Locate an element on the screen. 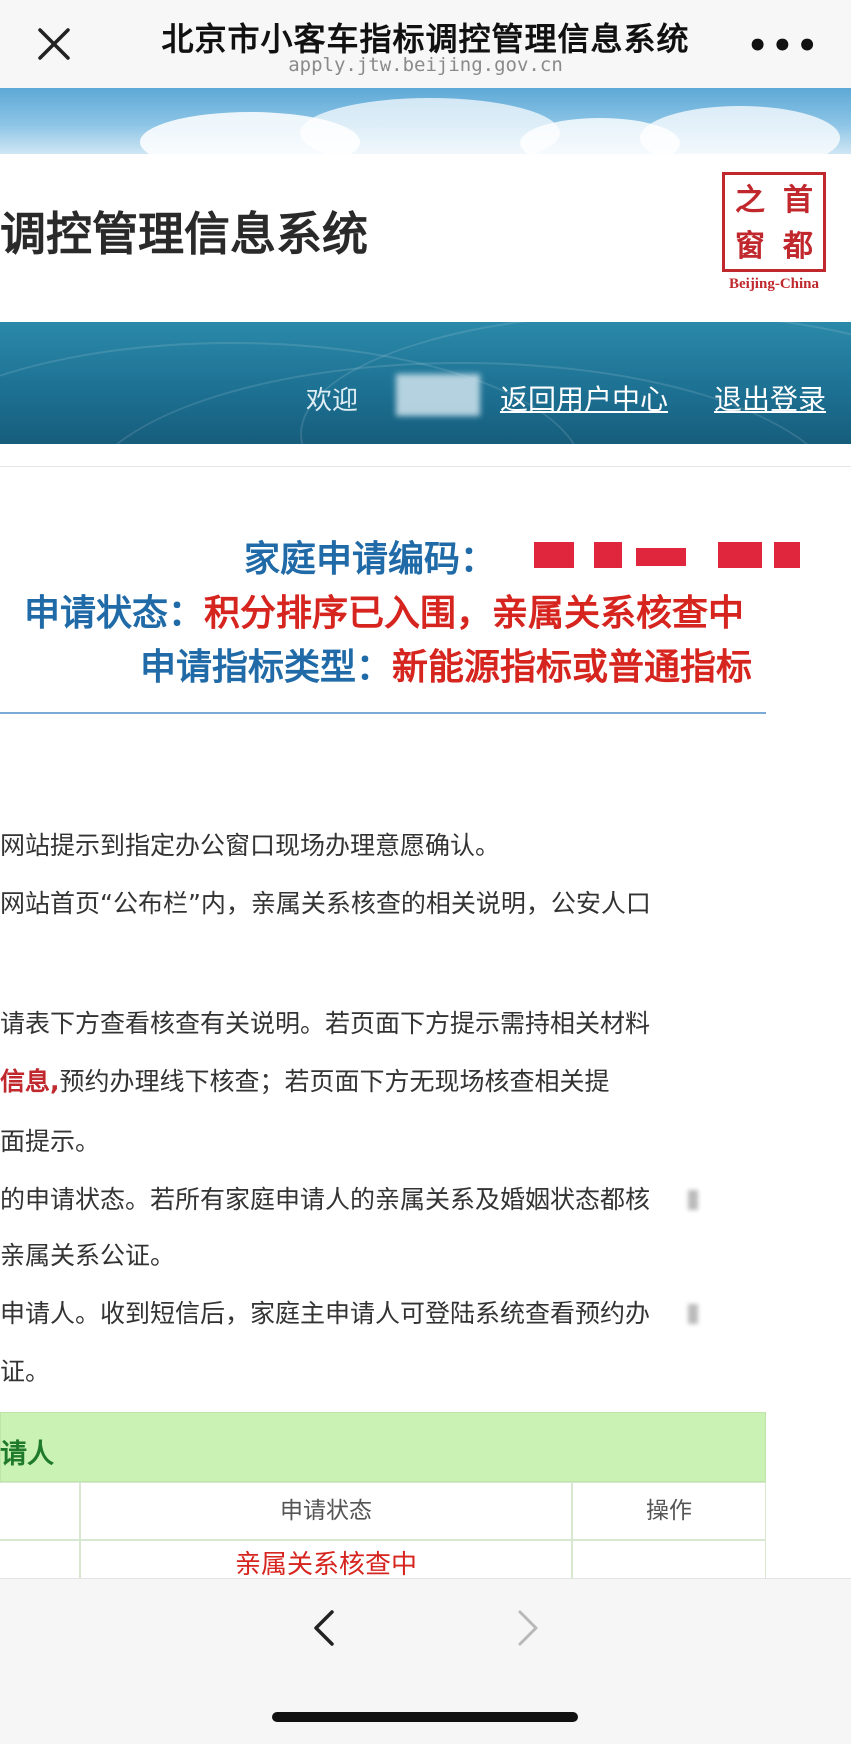 This screenshot has width=851, height=1744. quota-type-label: 申请指标类型： is located at coordinates (266, 667).